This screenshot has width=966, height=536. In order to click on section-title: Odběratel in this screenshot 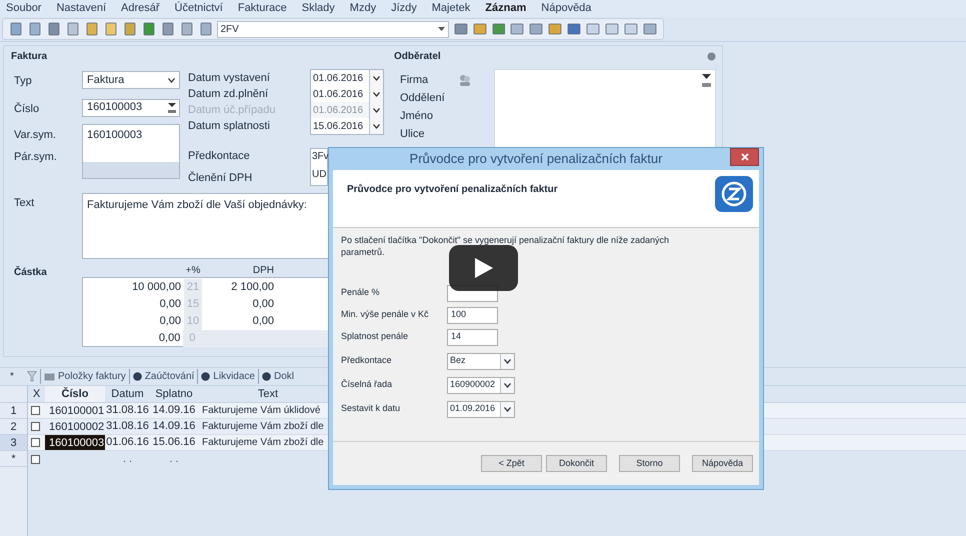, I will do `click(417, 57)`.